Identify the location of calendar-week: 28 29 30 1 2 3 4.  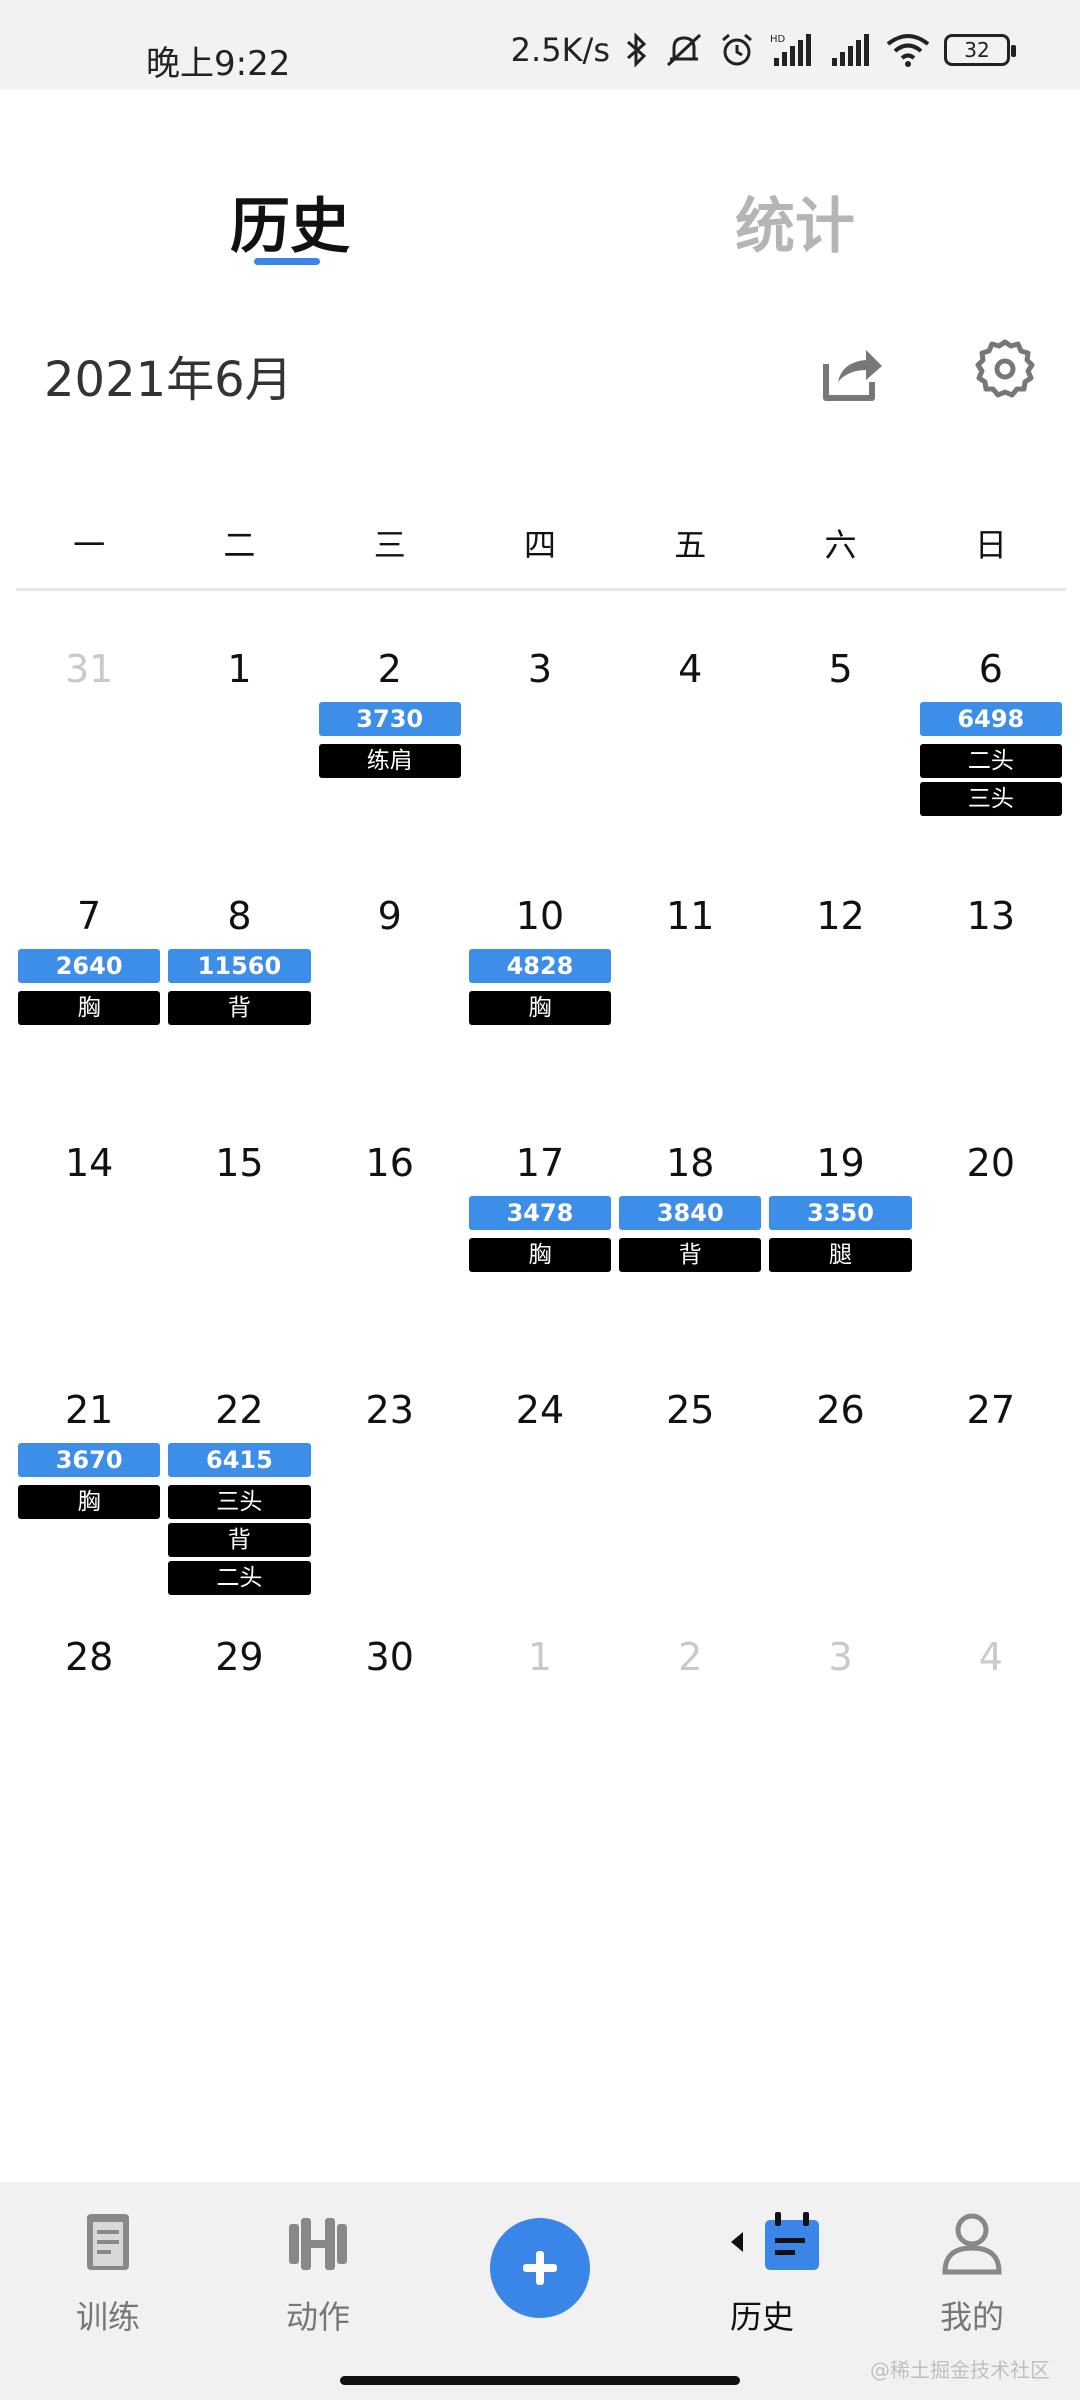
(540, 1688).